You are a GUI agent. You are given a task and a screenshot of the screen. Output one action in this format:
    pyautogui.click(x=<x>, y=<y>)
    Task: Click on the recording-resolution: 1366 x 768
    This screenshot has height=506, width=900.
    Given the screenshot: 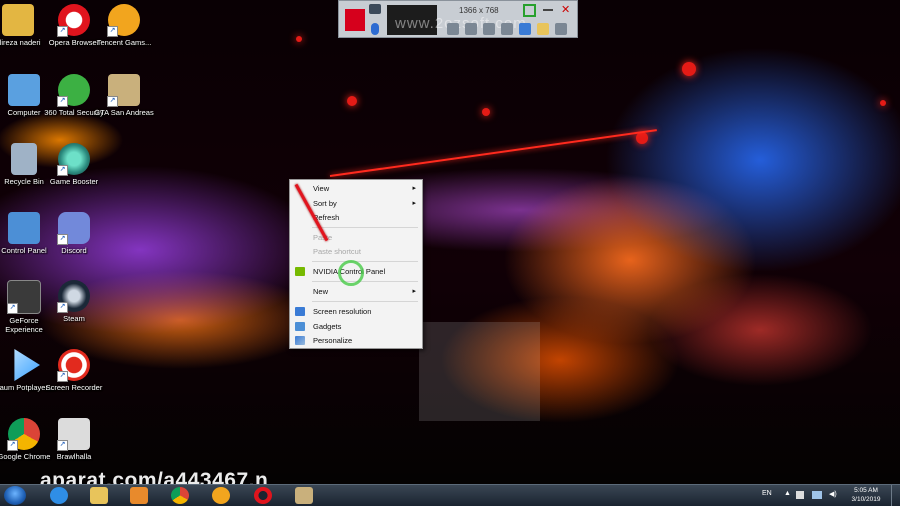 What is the action you would take?
    pyautogui.click(x=479, y=10)
    